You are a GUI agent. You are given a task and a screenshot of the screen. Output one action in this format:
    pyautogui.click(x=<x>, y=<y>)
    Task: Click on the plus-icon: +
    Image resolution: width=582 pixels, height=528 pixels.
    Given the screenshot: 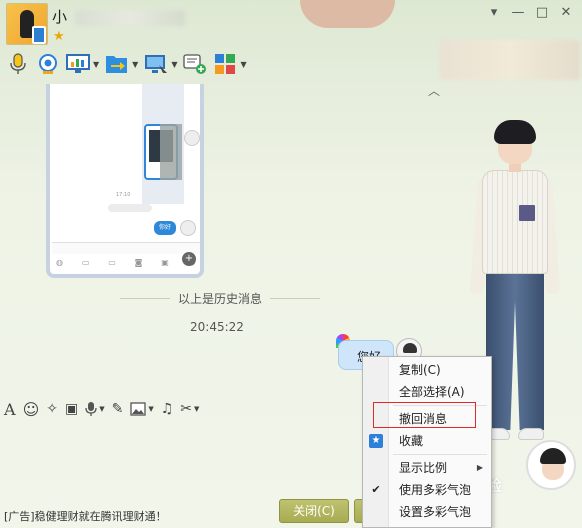 What is the action you would take?
    pyautogui.click(x=189, y=259)
    